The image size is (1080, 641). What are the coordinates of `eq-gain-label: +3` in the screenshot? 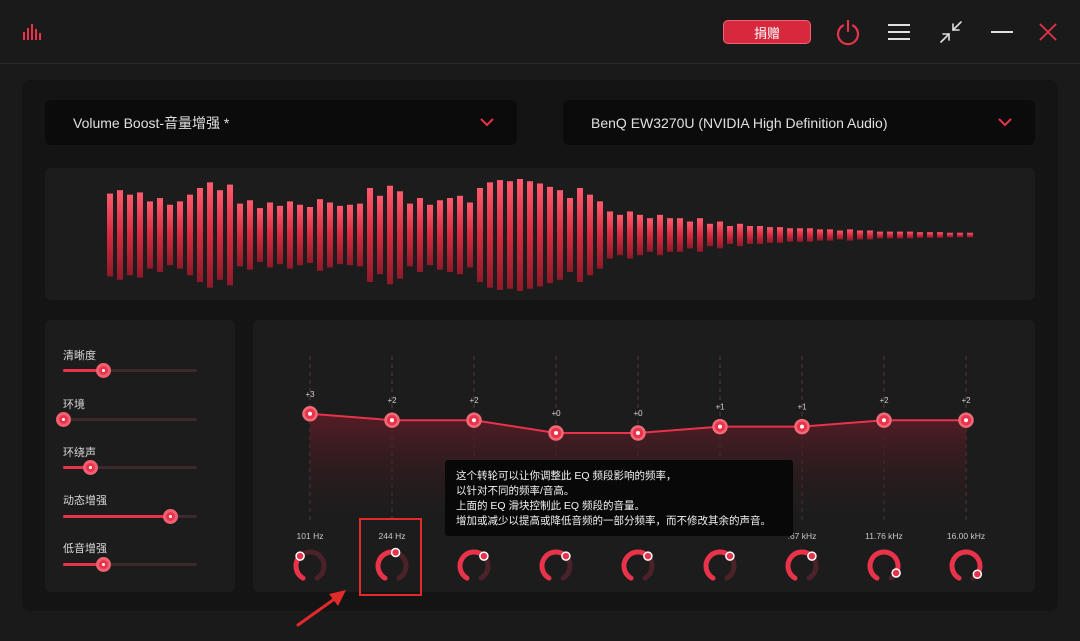 It's located at (310, 394).